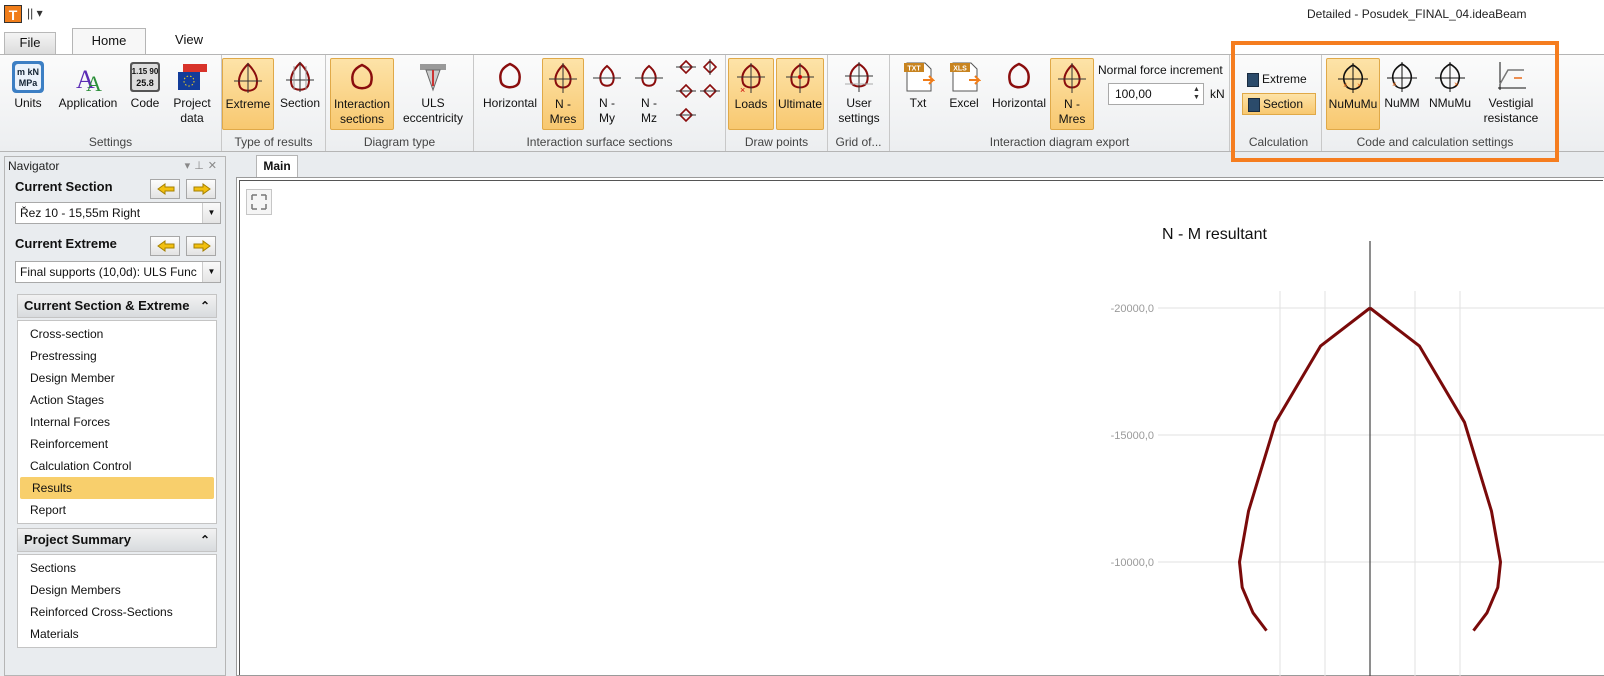  What do you see at coordinates (399, 142) in the screenshot?
I see `group-label-diagram-type: Diagram type` at bounding box center [399, 142].